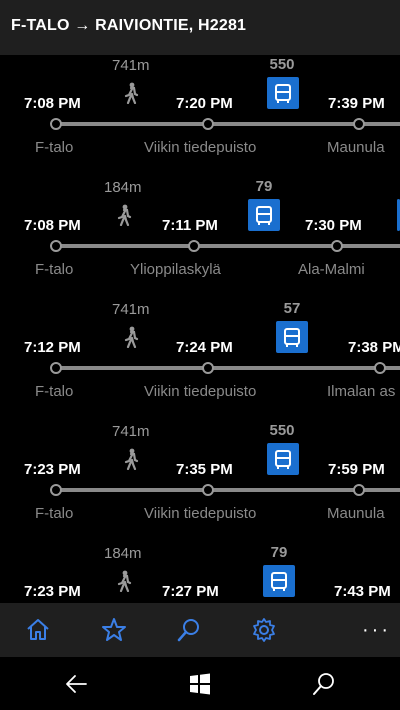 The height and width of the screenshot is (710, 400). What do you see at coordinates (38, 630) in the screenshot?
I see `home-icon` at bounding box center [38, 630].